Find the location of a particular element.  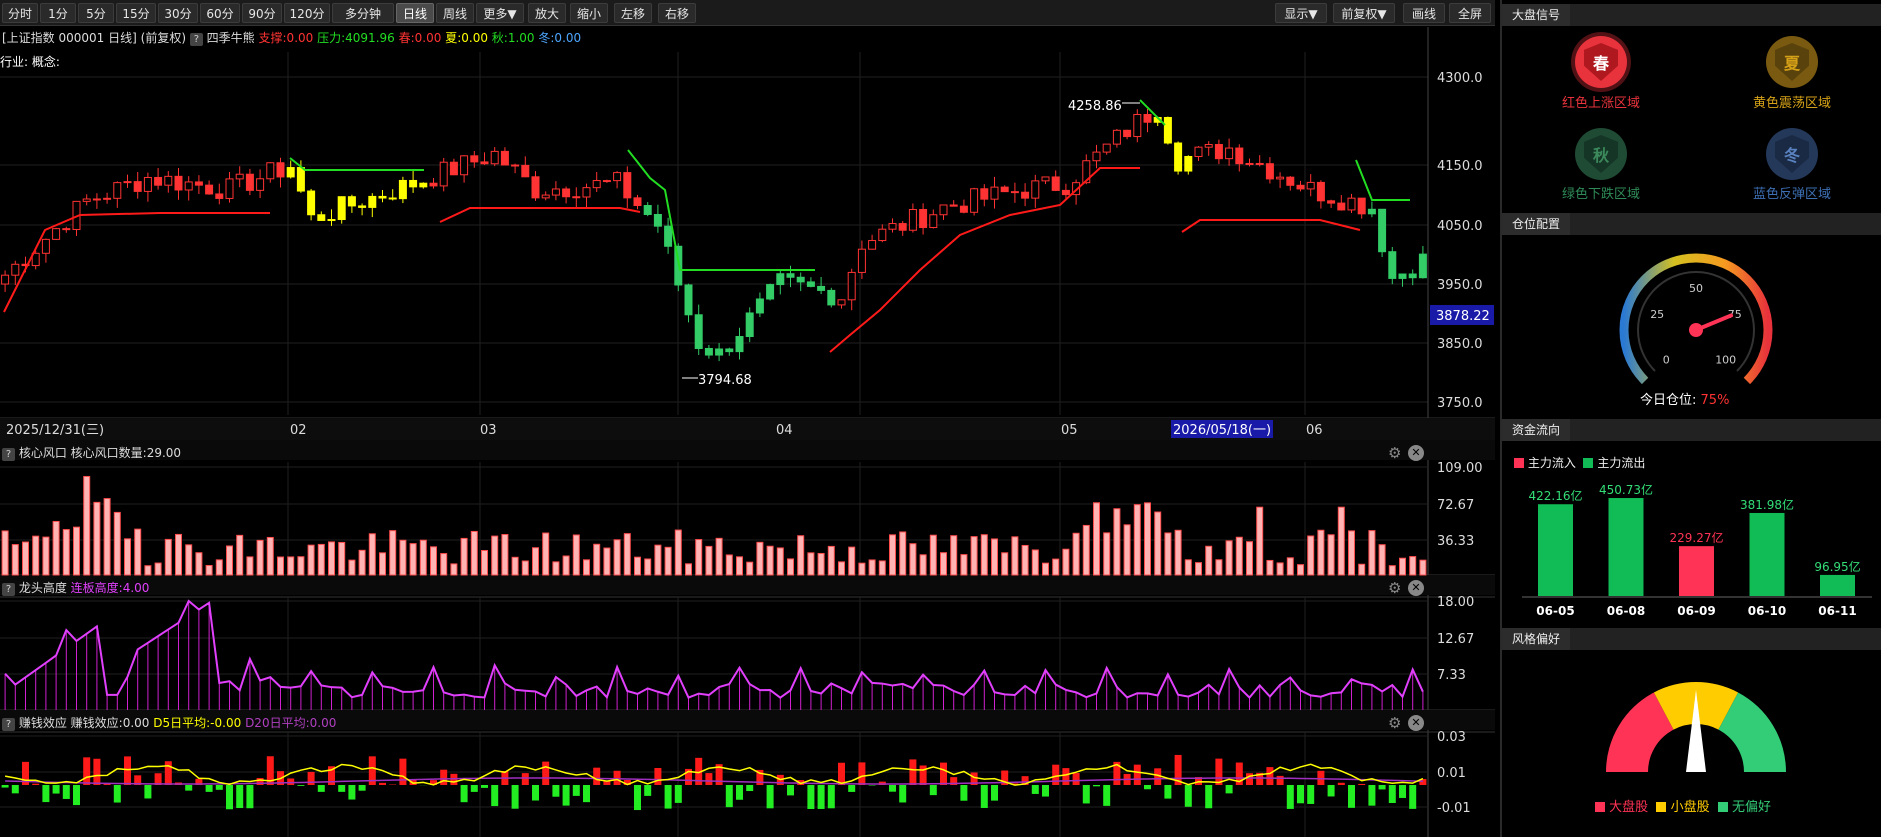

spring-shield-icon: 春 is located at coordinates (1601, 62).